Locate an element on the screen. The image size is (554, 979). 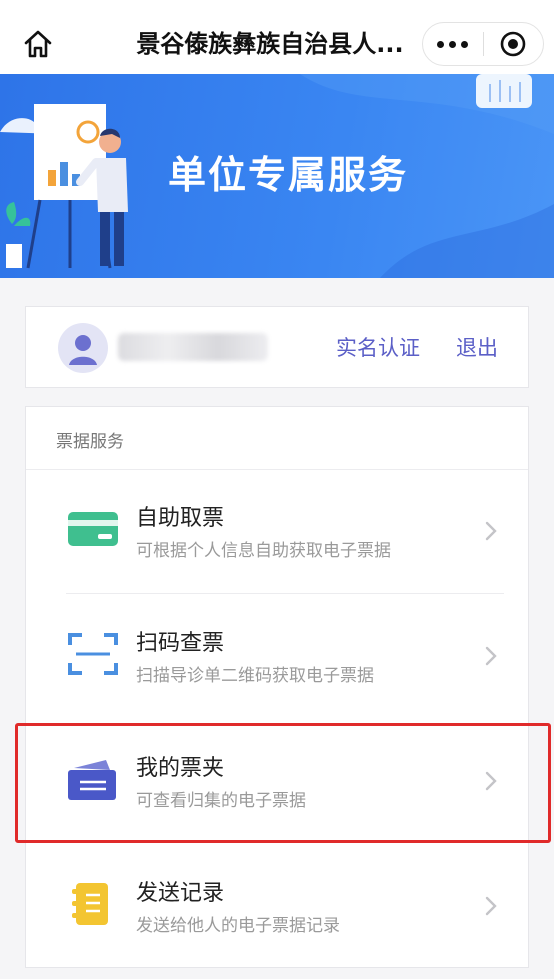
banner-title: 单位专属服务 is located at coordinates (288, 175).